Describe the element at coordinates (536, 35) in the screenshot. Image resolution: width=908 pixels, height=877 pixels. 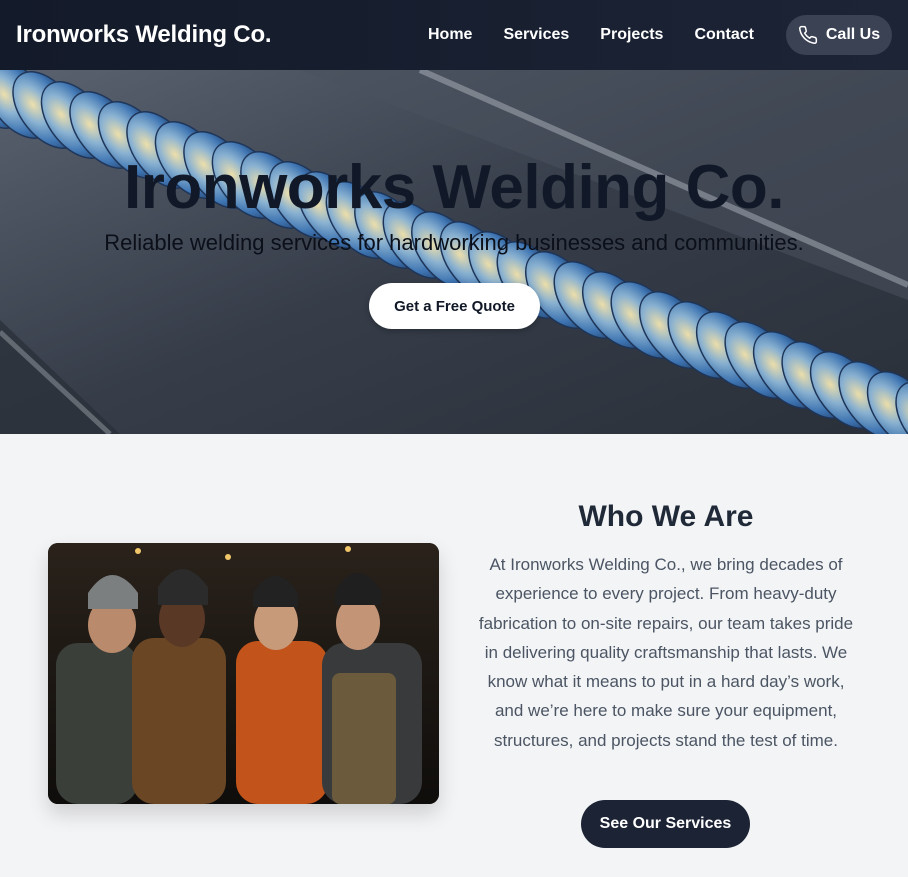
I see `nav-link-services: Services` at that location.